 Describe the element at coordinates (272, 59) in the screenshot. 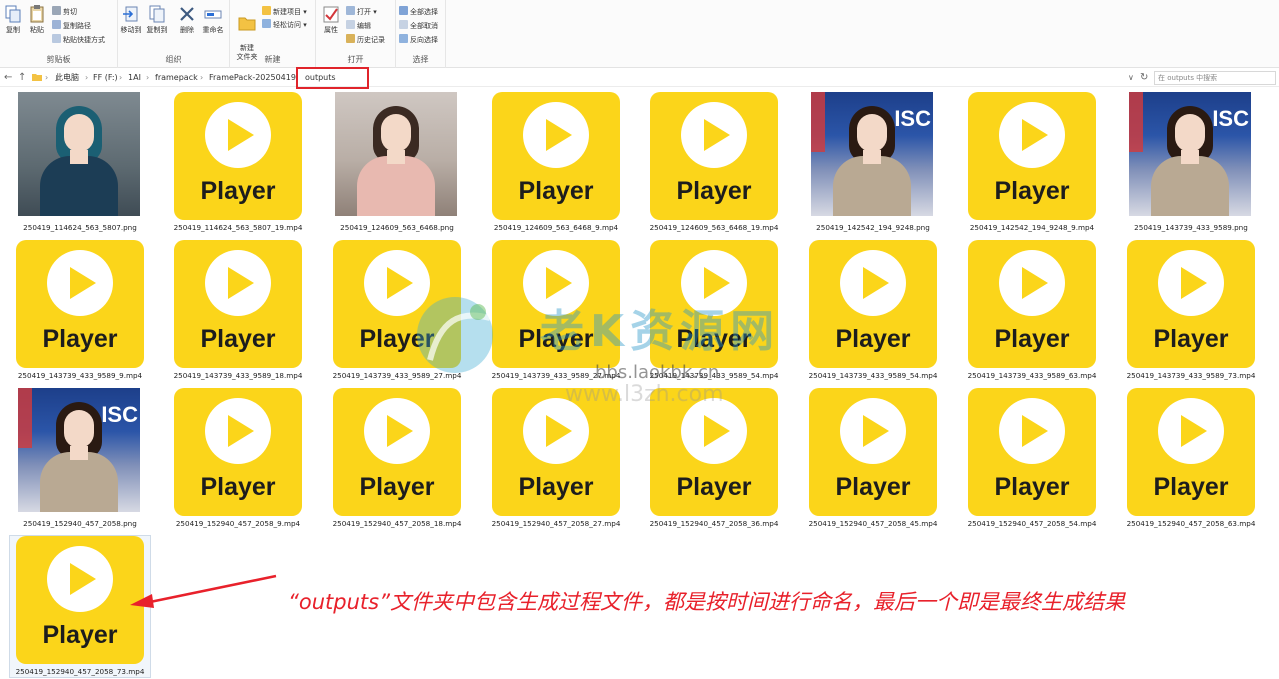

I see `new-group-label: 新建` at that location.